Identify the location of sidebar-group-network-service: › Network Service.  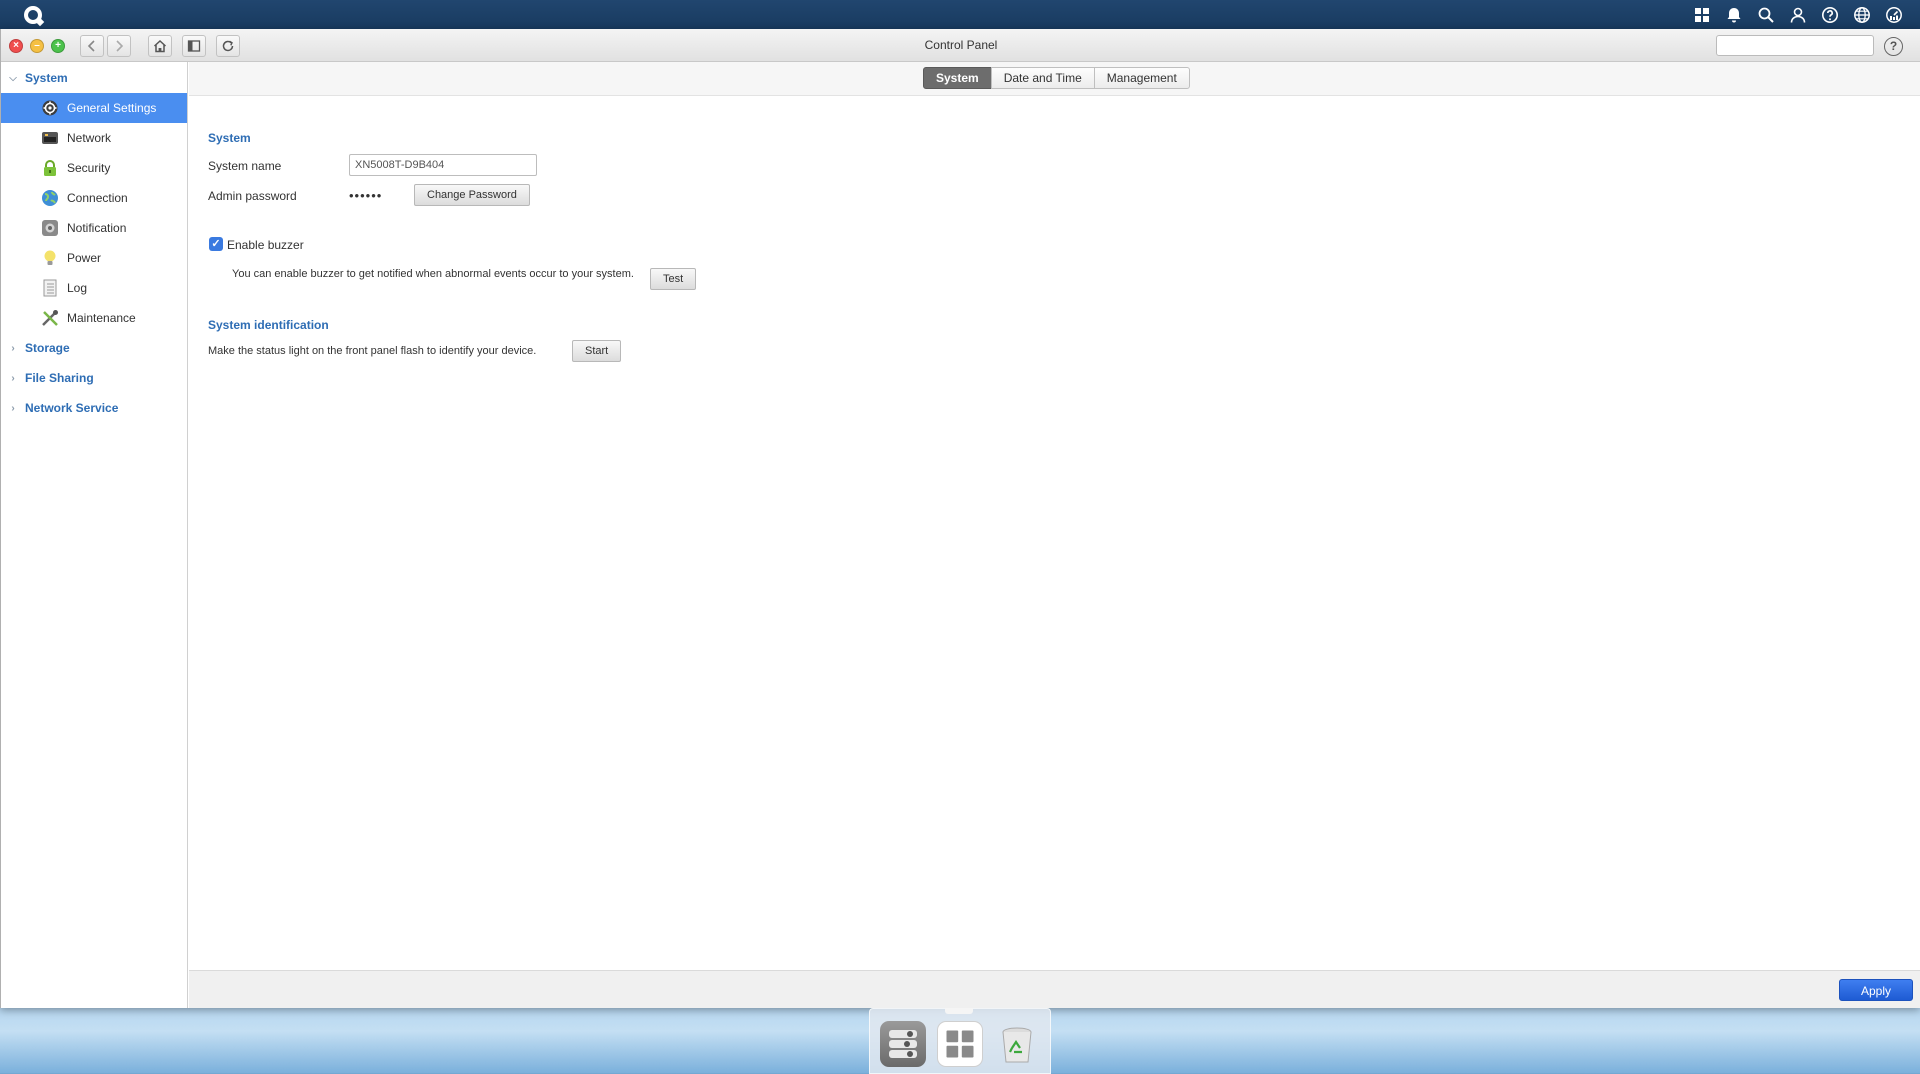
(94, 408).